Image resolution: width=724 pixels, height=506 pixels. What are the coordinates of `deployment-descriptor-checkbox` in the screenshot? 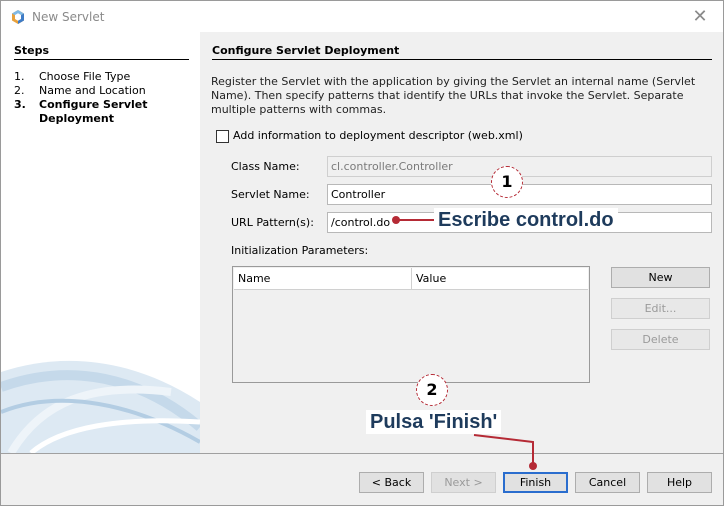 It's located at (222, 136).